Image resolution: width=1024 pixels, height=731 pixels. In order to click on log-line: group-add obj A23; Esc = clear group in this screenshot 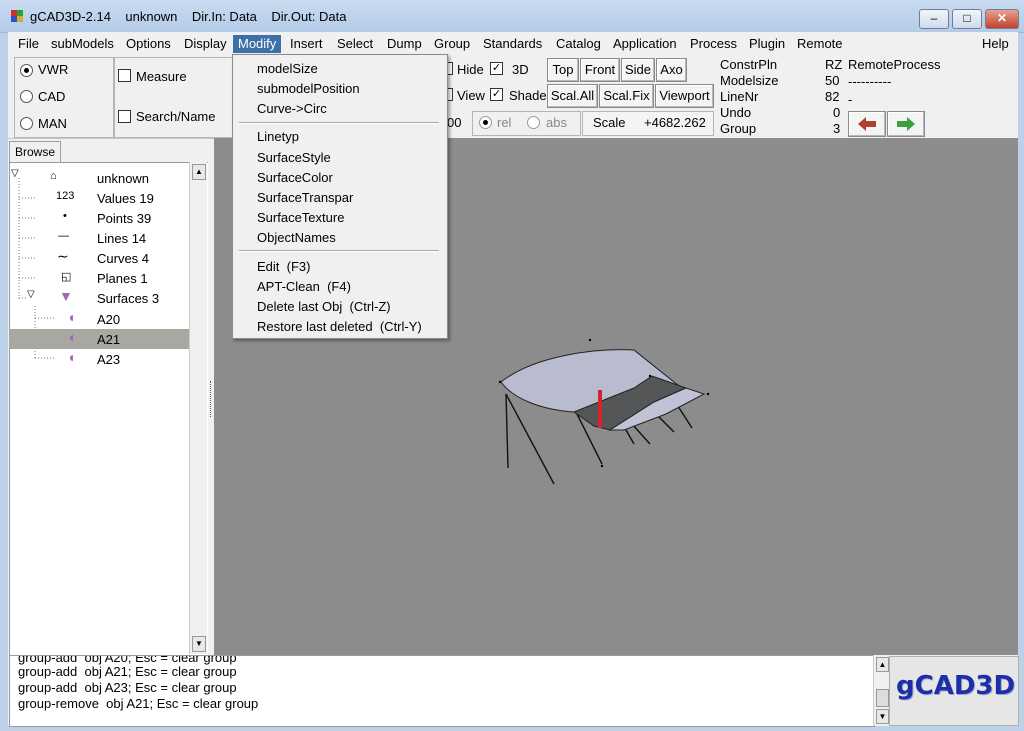, I will do `click(127, 687)`.